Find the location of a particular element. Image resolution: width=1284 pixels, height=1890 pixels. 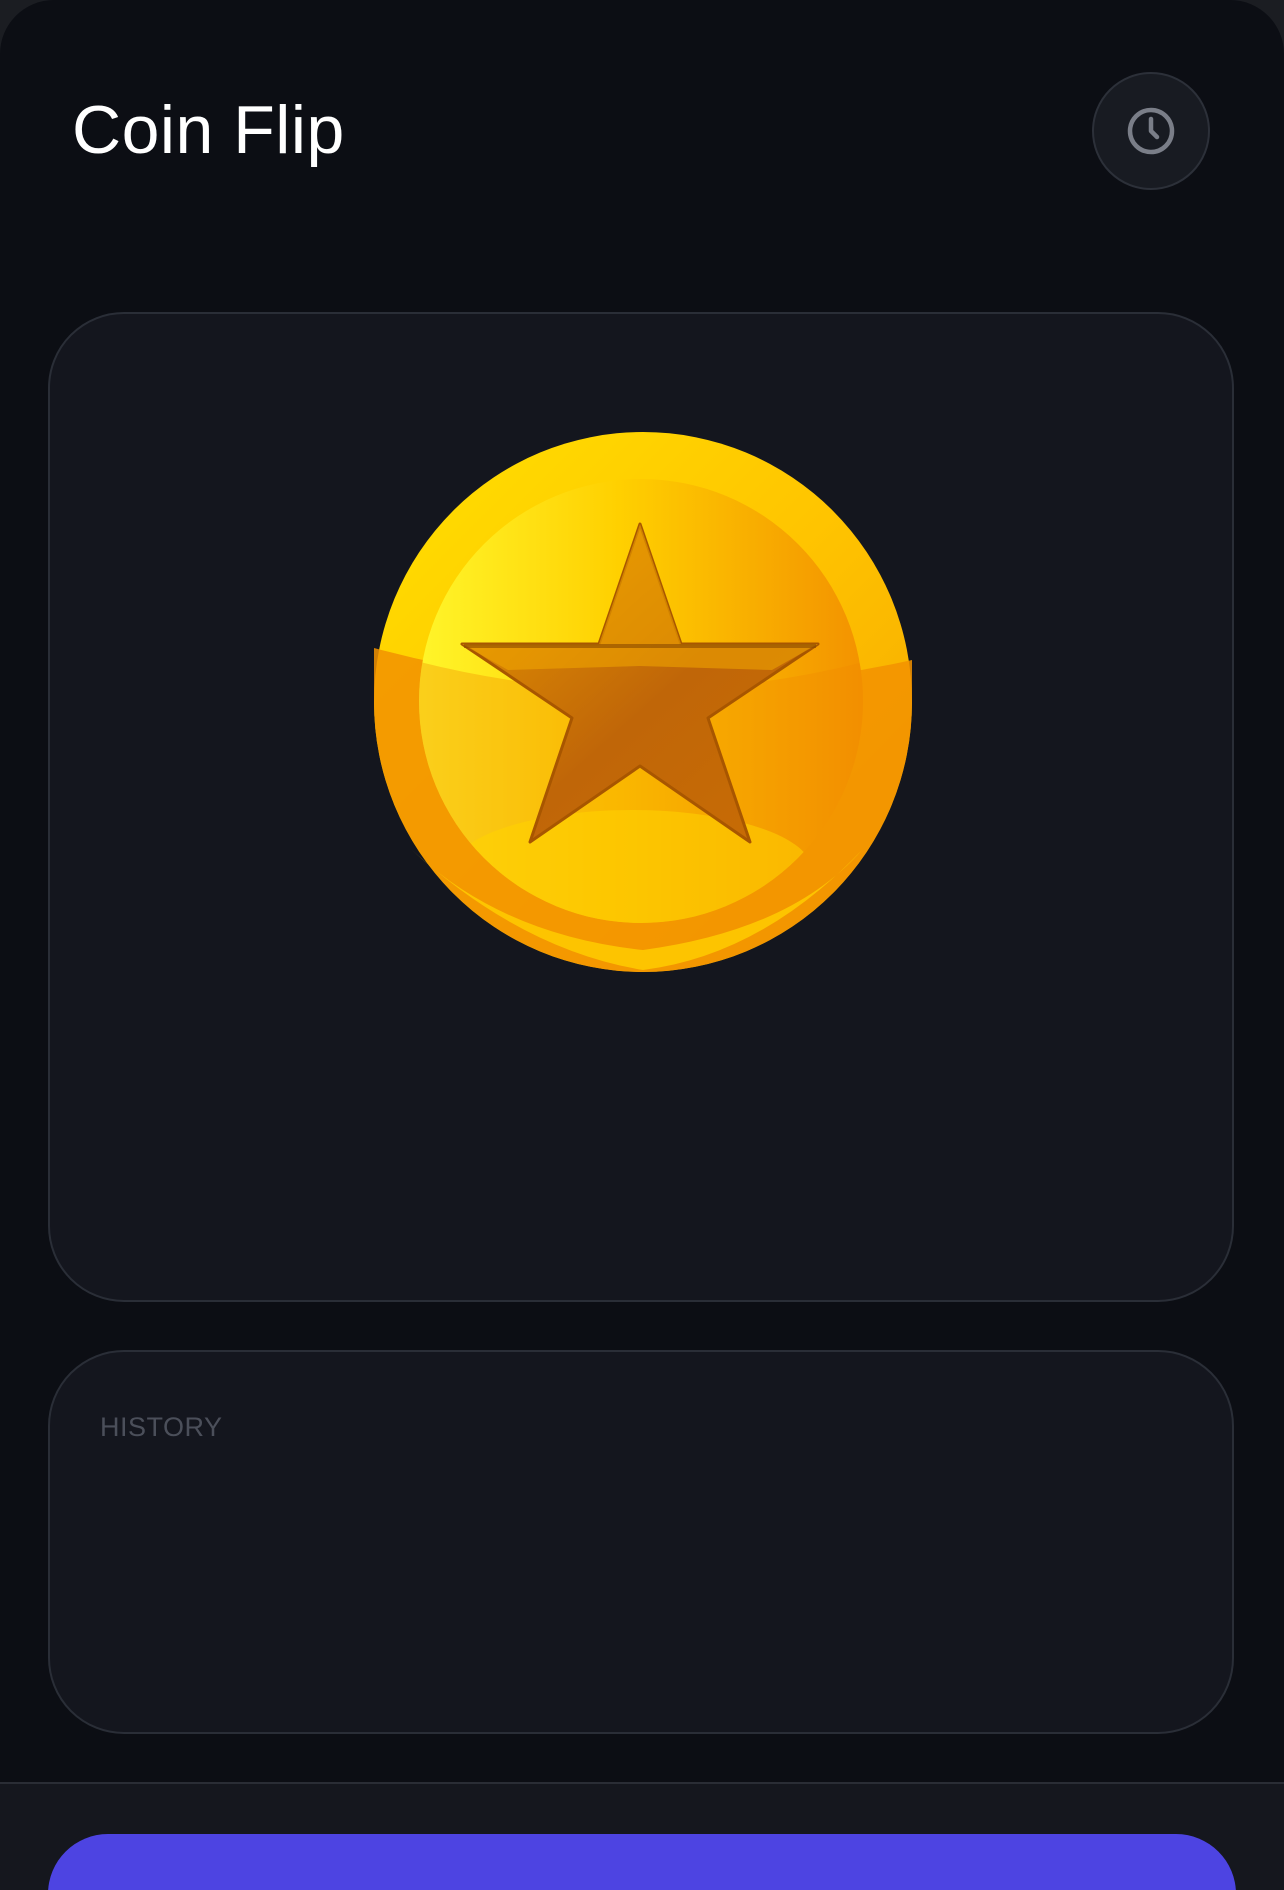

star-coin-icon is located at coordinates (643, 702).